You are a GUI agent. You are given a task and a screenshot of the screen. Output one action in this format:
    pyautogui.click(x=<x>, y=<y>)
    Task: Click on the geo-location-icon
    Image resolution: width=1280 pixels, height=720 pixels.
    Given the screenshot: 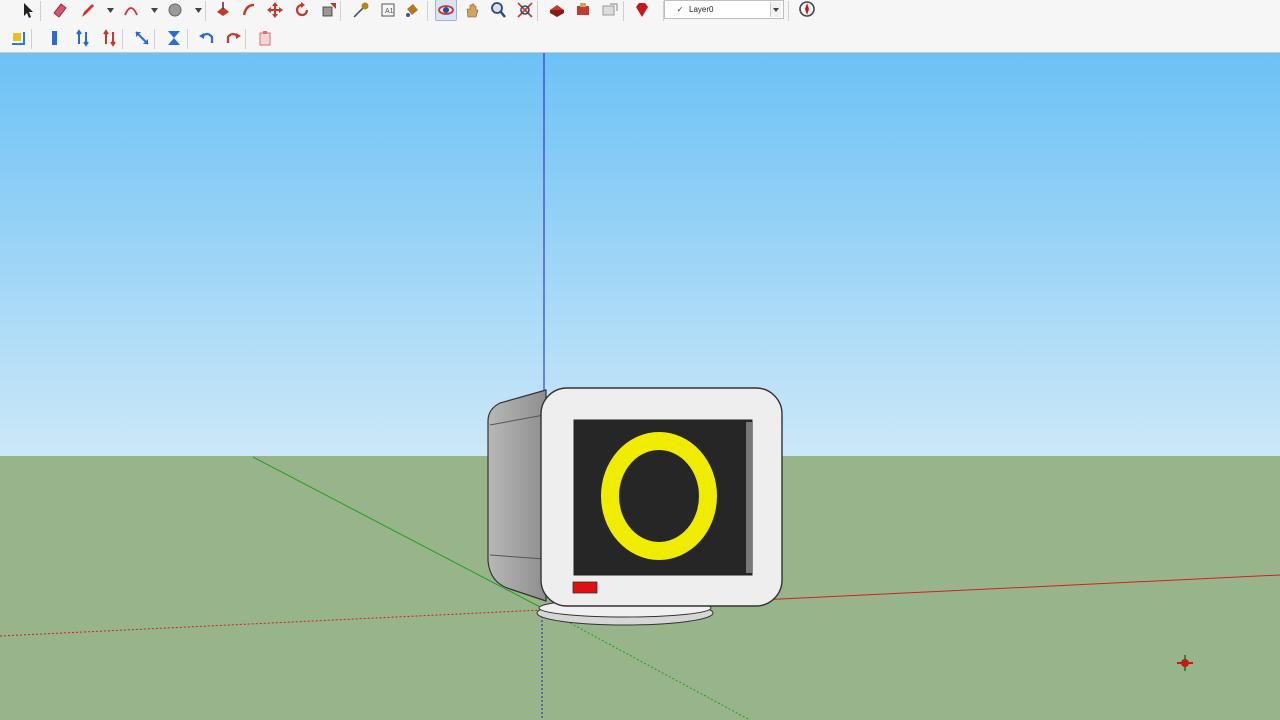 What is the action you would take?
    pyautogui.click(x=807, y=10)
    